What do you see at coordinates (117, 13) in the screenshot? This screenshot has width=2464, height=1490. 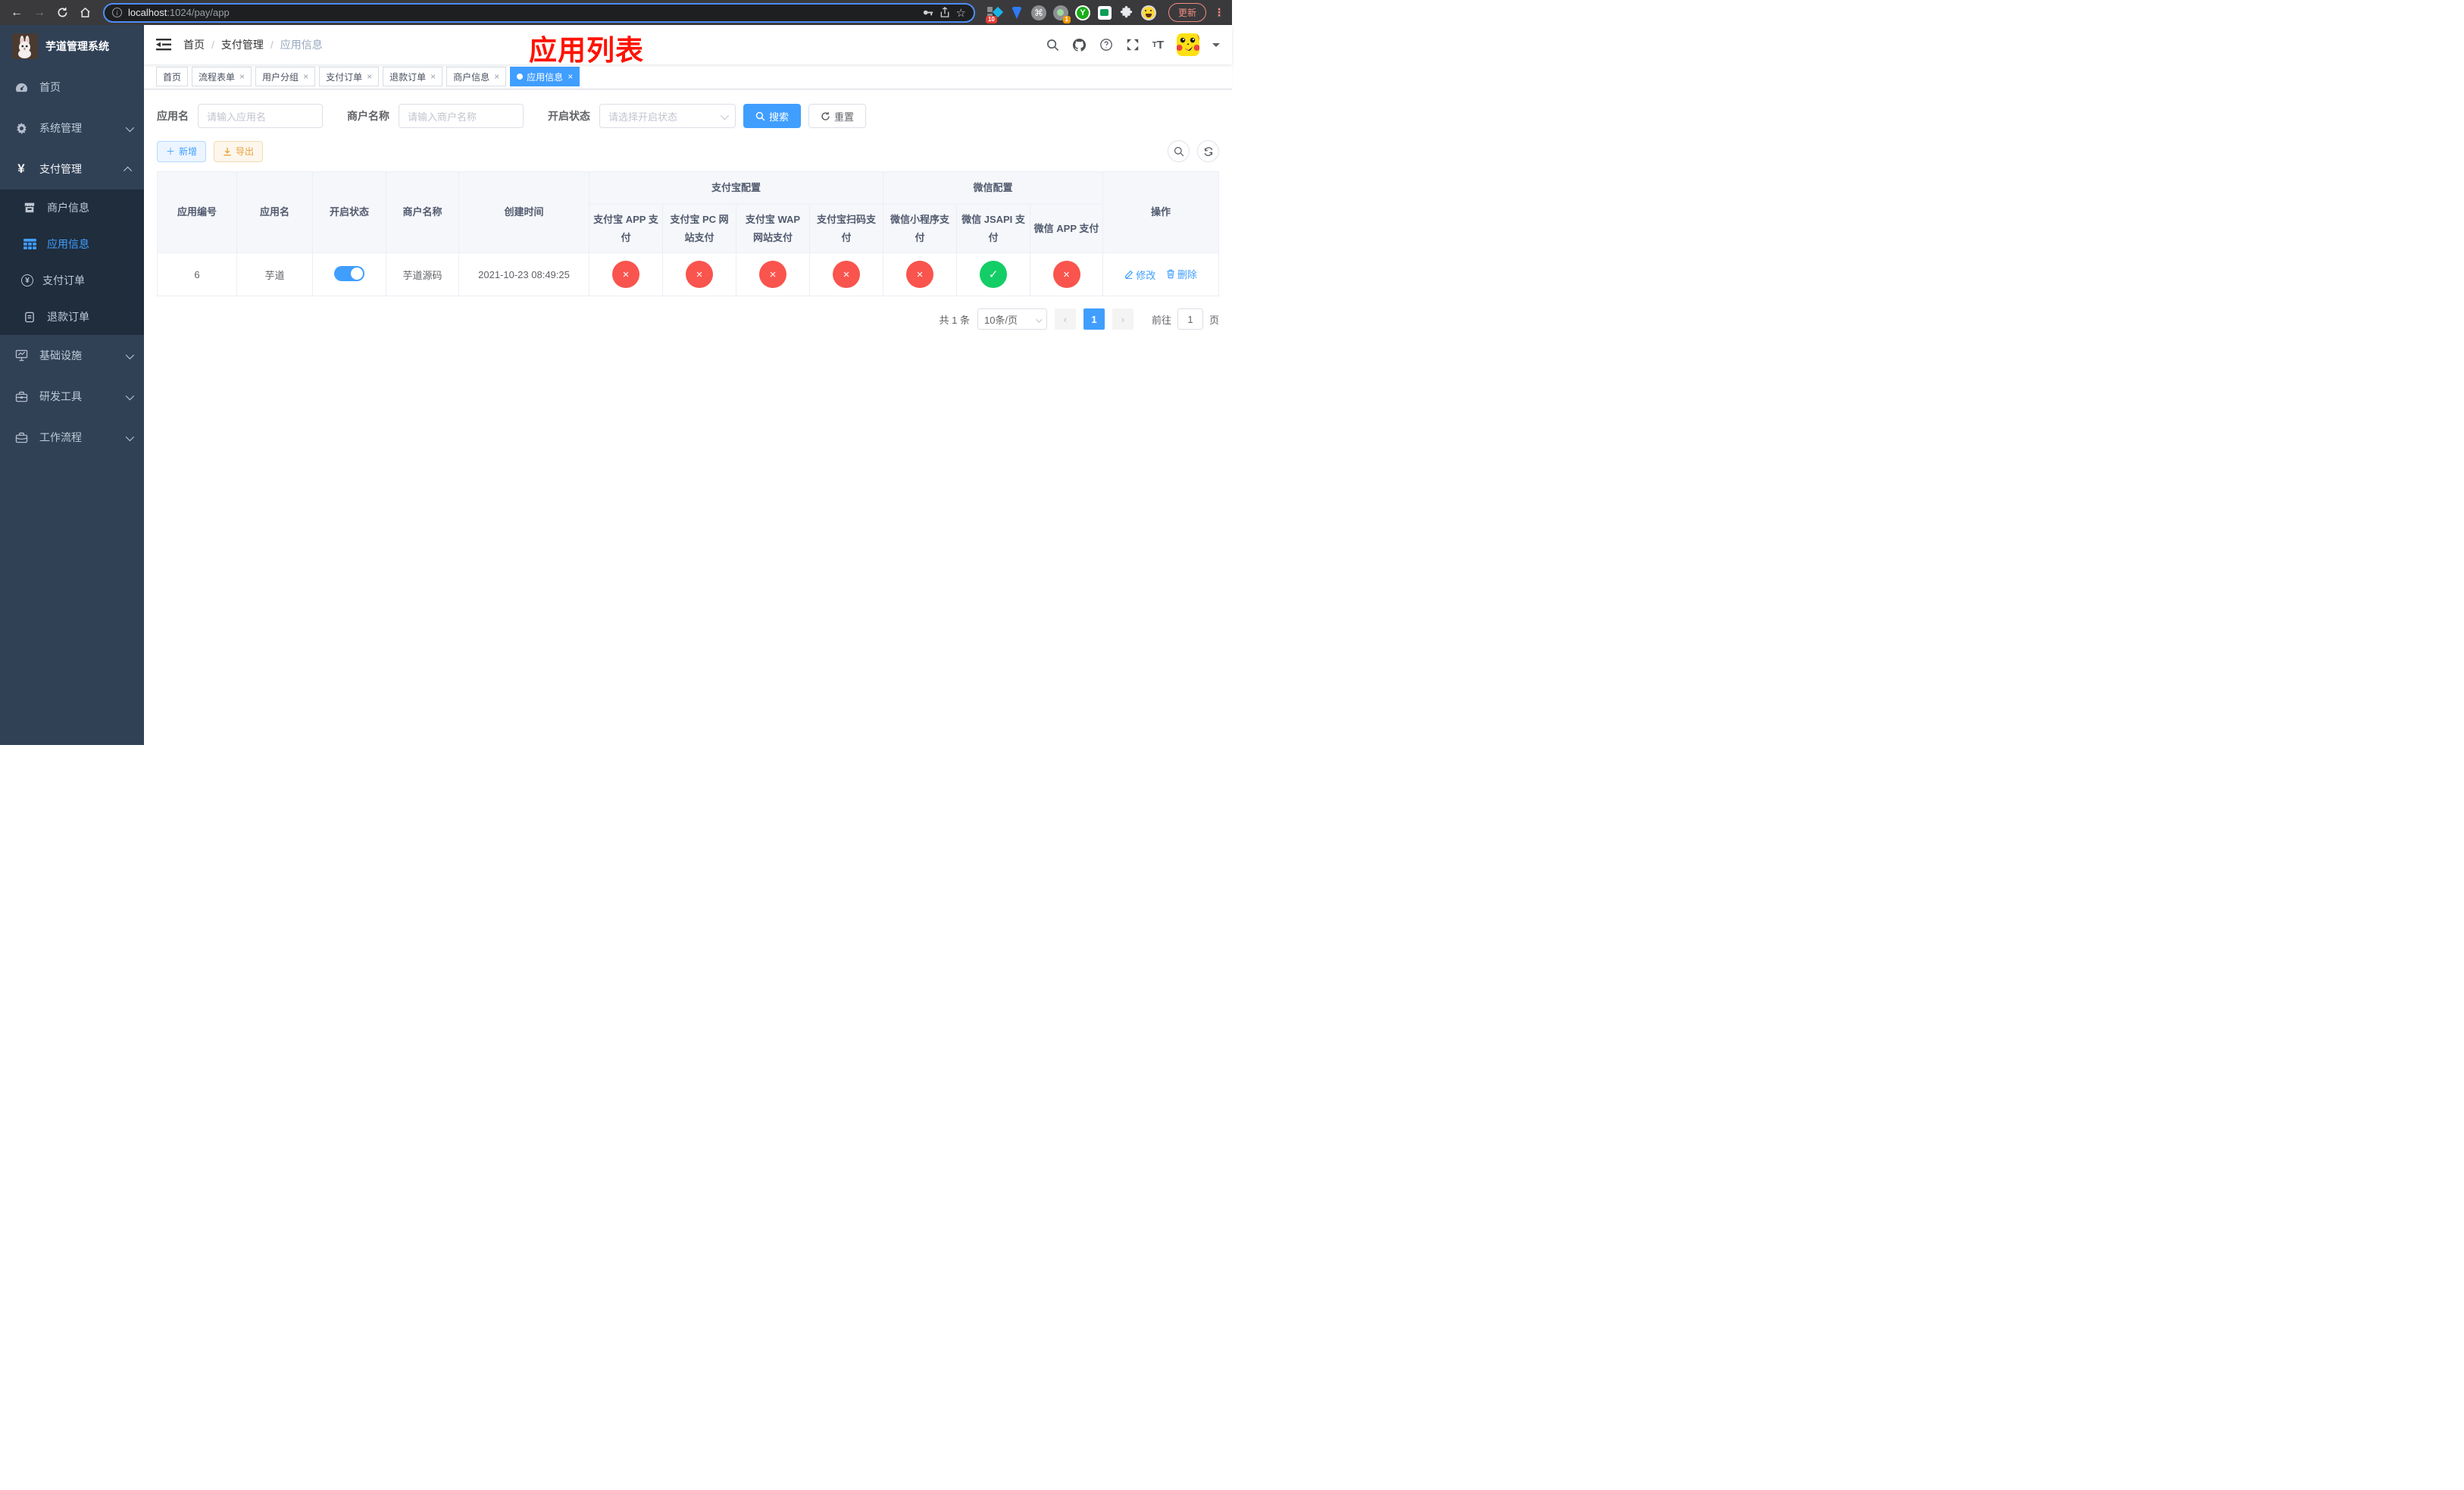 I see `page-info-icon: i` at bounding box center [117, 13].